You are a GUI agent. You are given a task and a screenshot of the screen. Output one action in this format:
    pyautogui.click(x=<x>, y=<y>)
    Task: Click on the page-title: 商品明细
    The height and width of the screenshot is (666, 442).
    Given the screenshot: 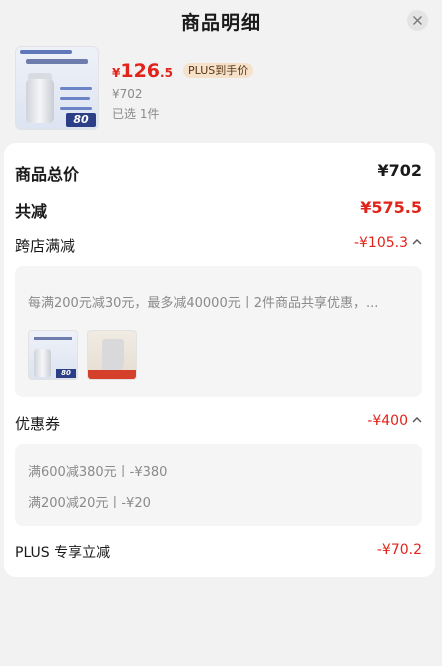 What is the action you would take?
    pyautogui.click(x=220, y=23)
    